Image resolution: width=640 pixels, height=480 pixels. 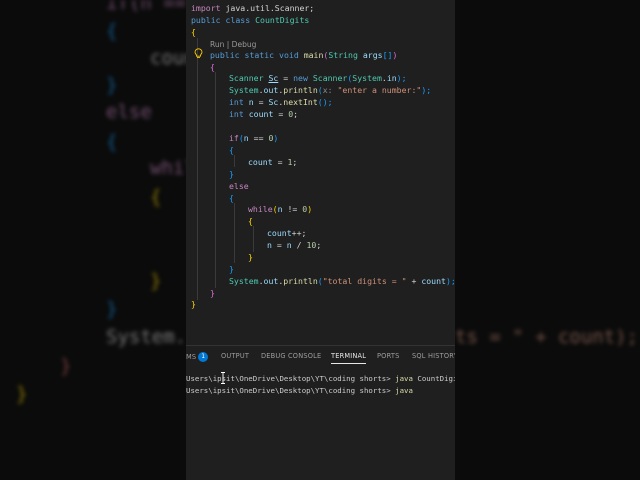 What do you see at coordinates (203, 357) in the screenshot?
I see `problems-count-badge: 1` at bounding box center [203, 357].